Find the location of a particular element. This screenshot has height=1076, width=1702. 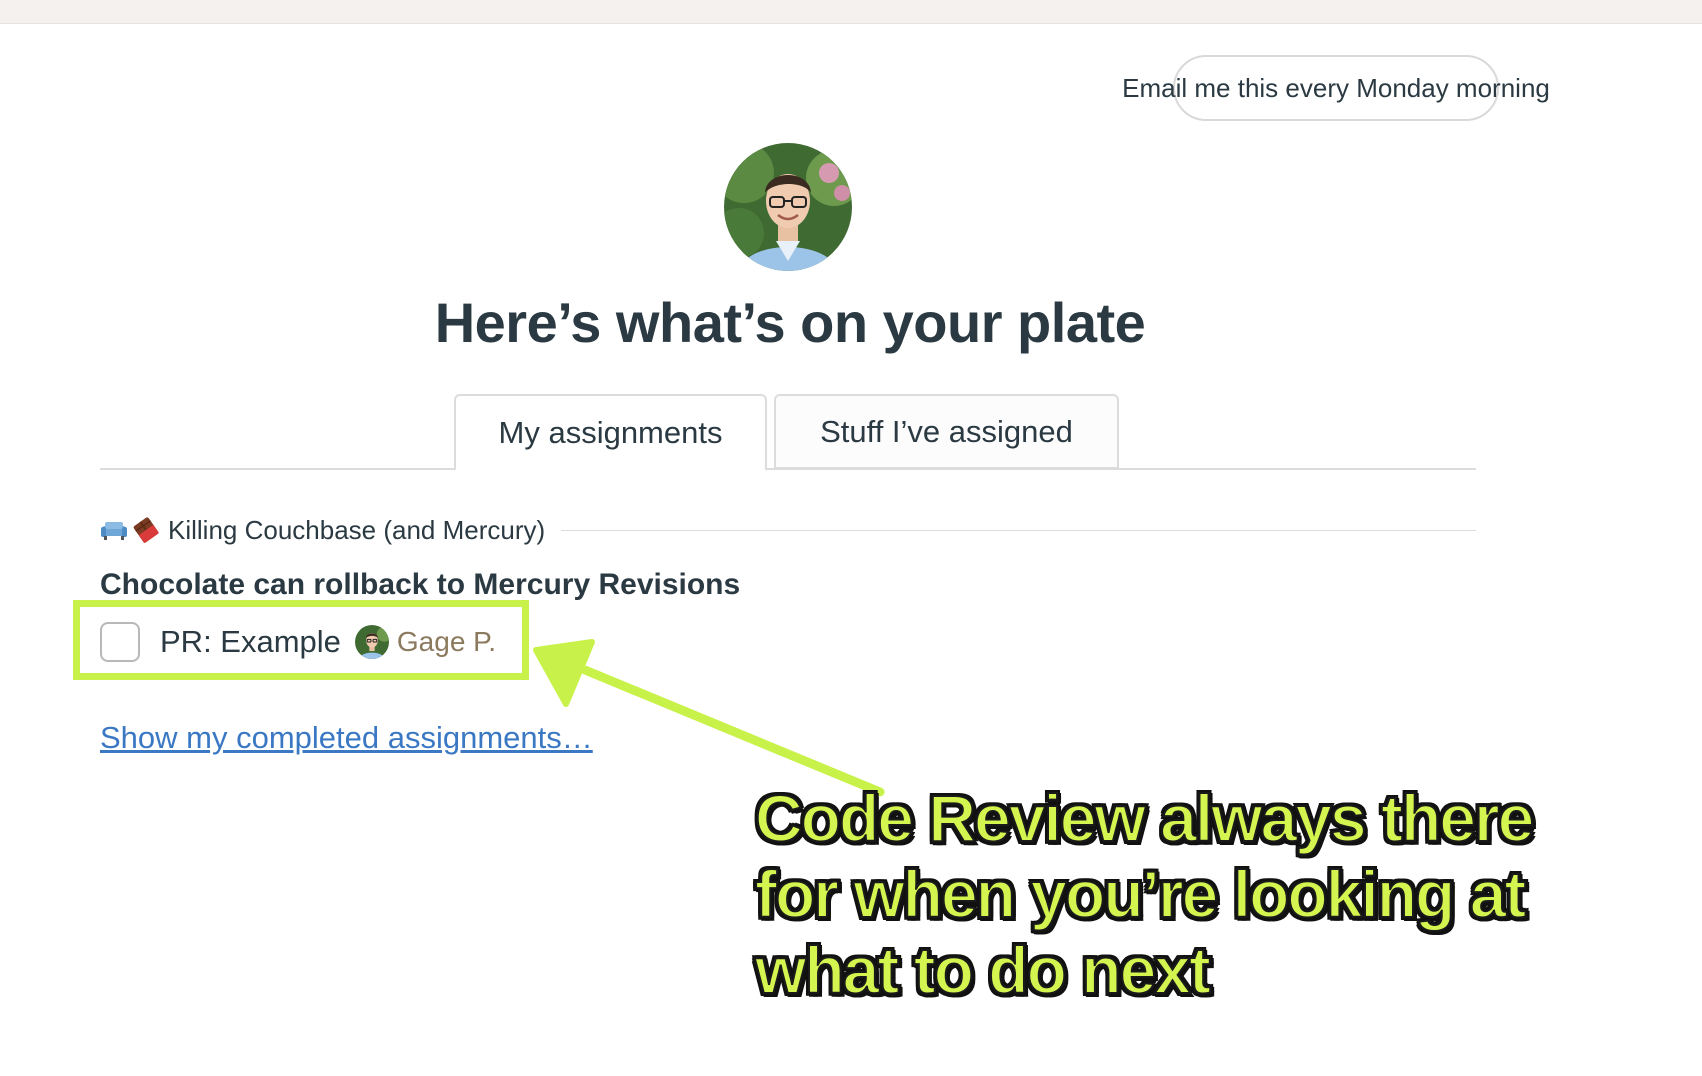

project-header: Killing Couchbase (and Mercury) is located at coordinates (788, 530).